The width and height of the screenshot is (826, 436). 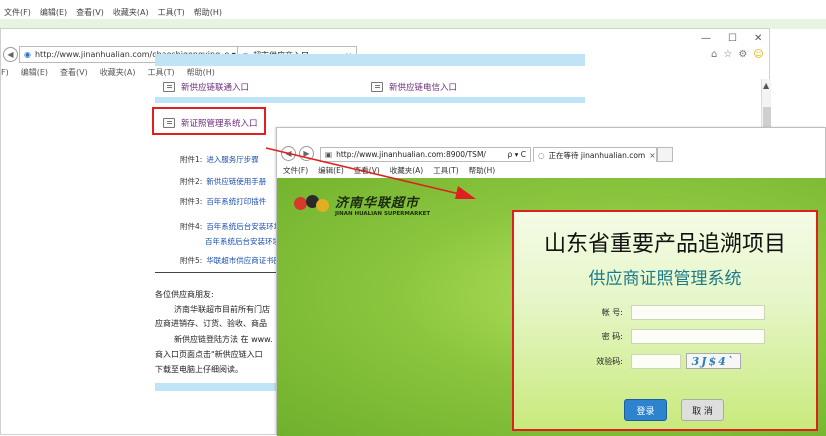 I want to click on cancel-button: 取 消, so click(x=702, y=410).